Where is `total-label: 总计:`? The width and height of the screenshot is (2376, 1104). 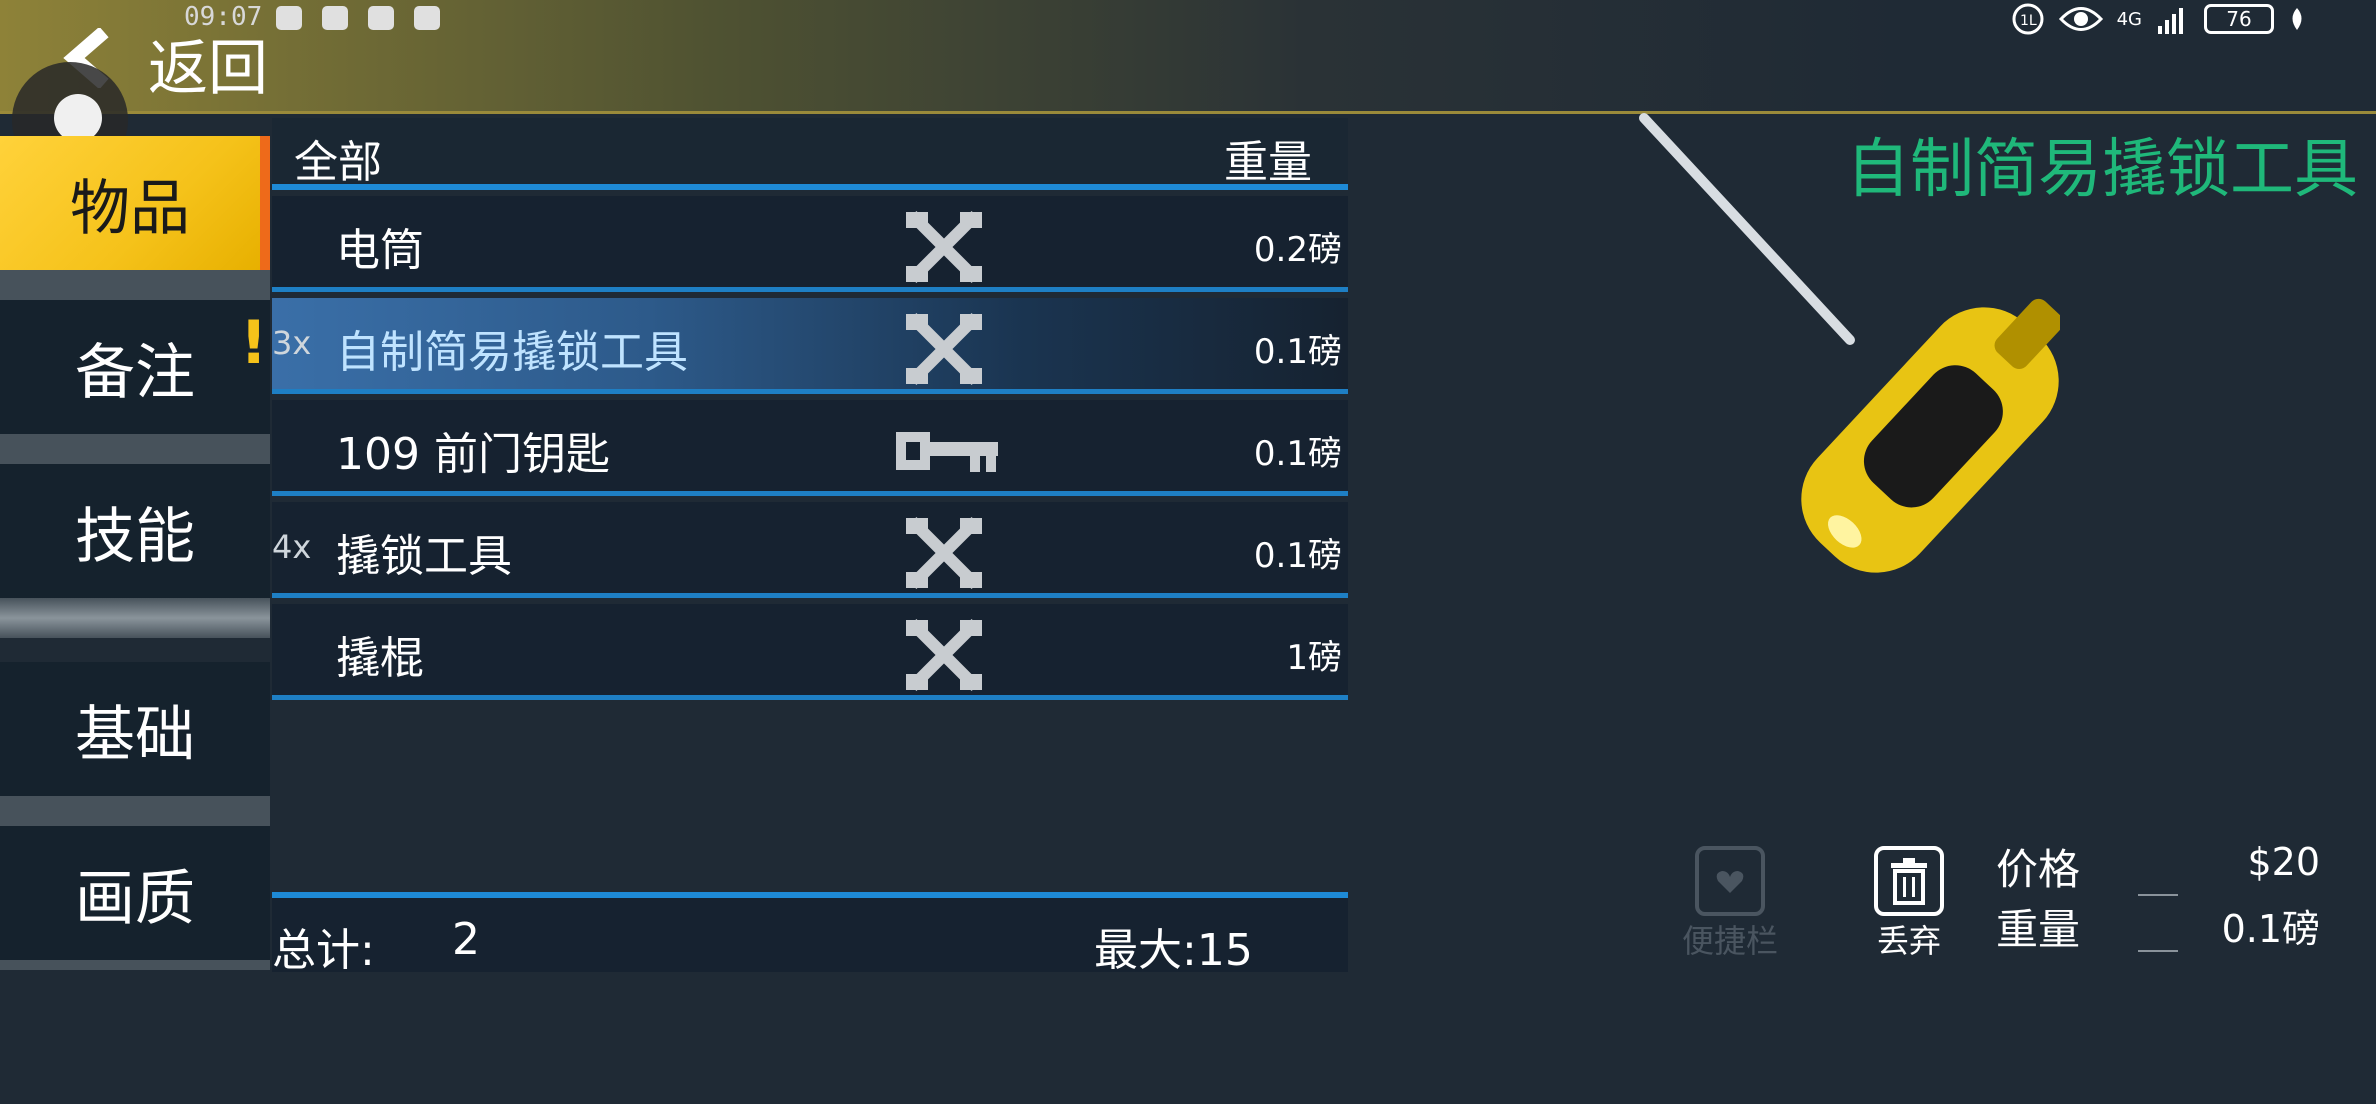
total-label: 总计: is located at coordinates (323, 950).